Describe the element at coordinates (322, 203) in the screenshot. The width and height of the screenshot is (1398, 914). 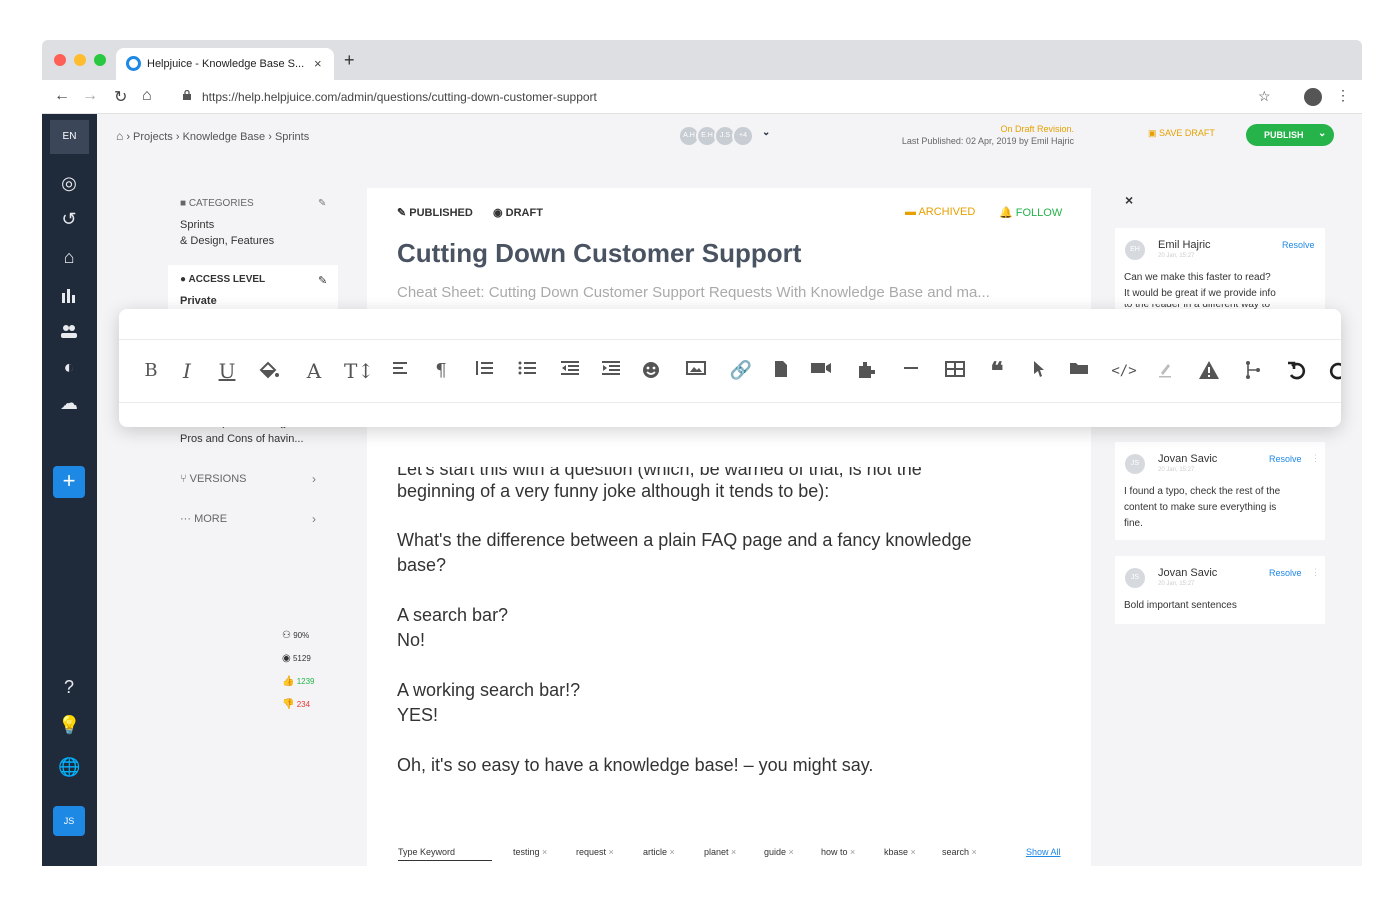
I see `edit-categories-icon: ✎` at that location.